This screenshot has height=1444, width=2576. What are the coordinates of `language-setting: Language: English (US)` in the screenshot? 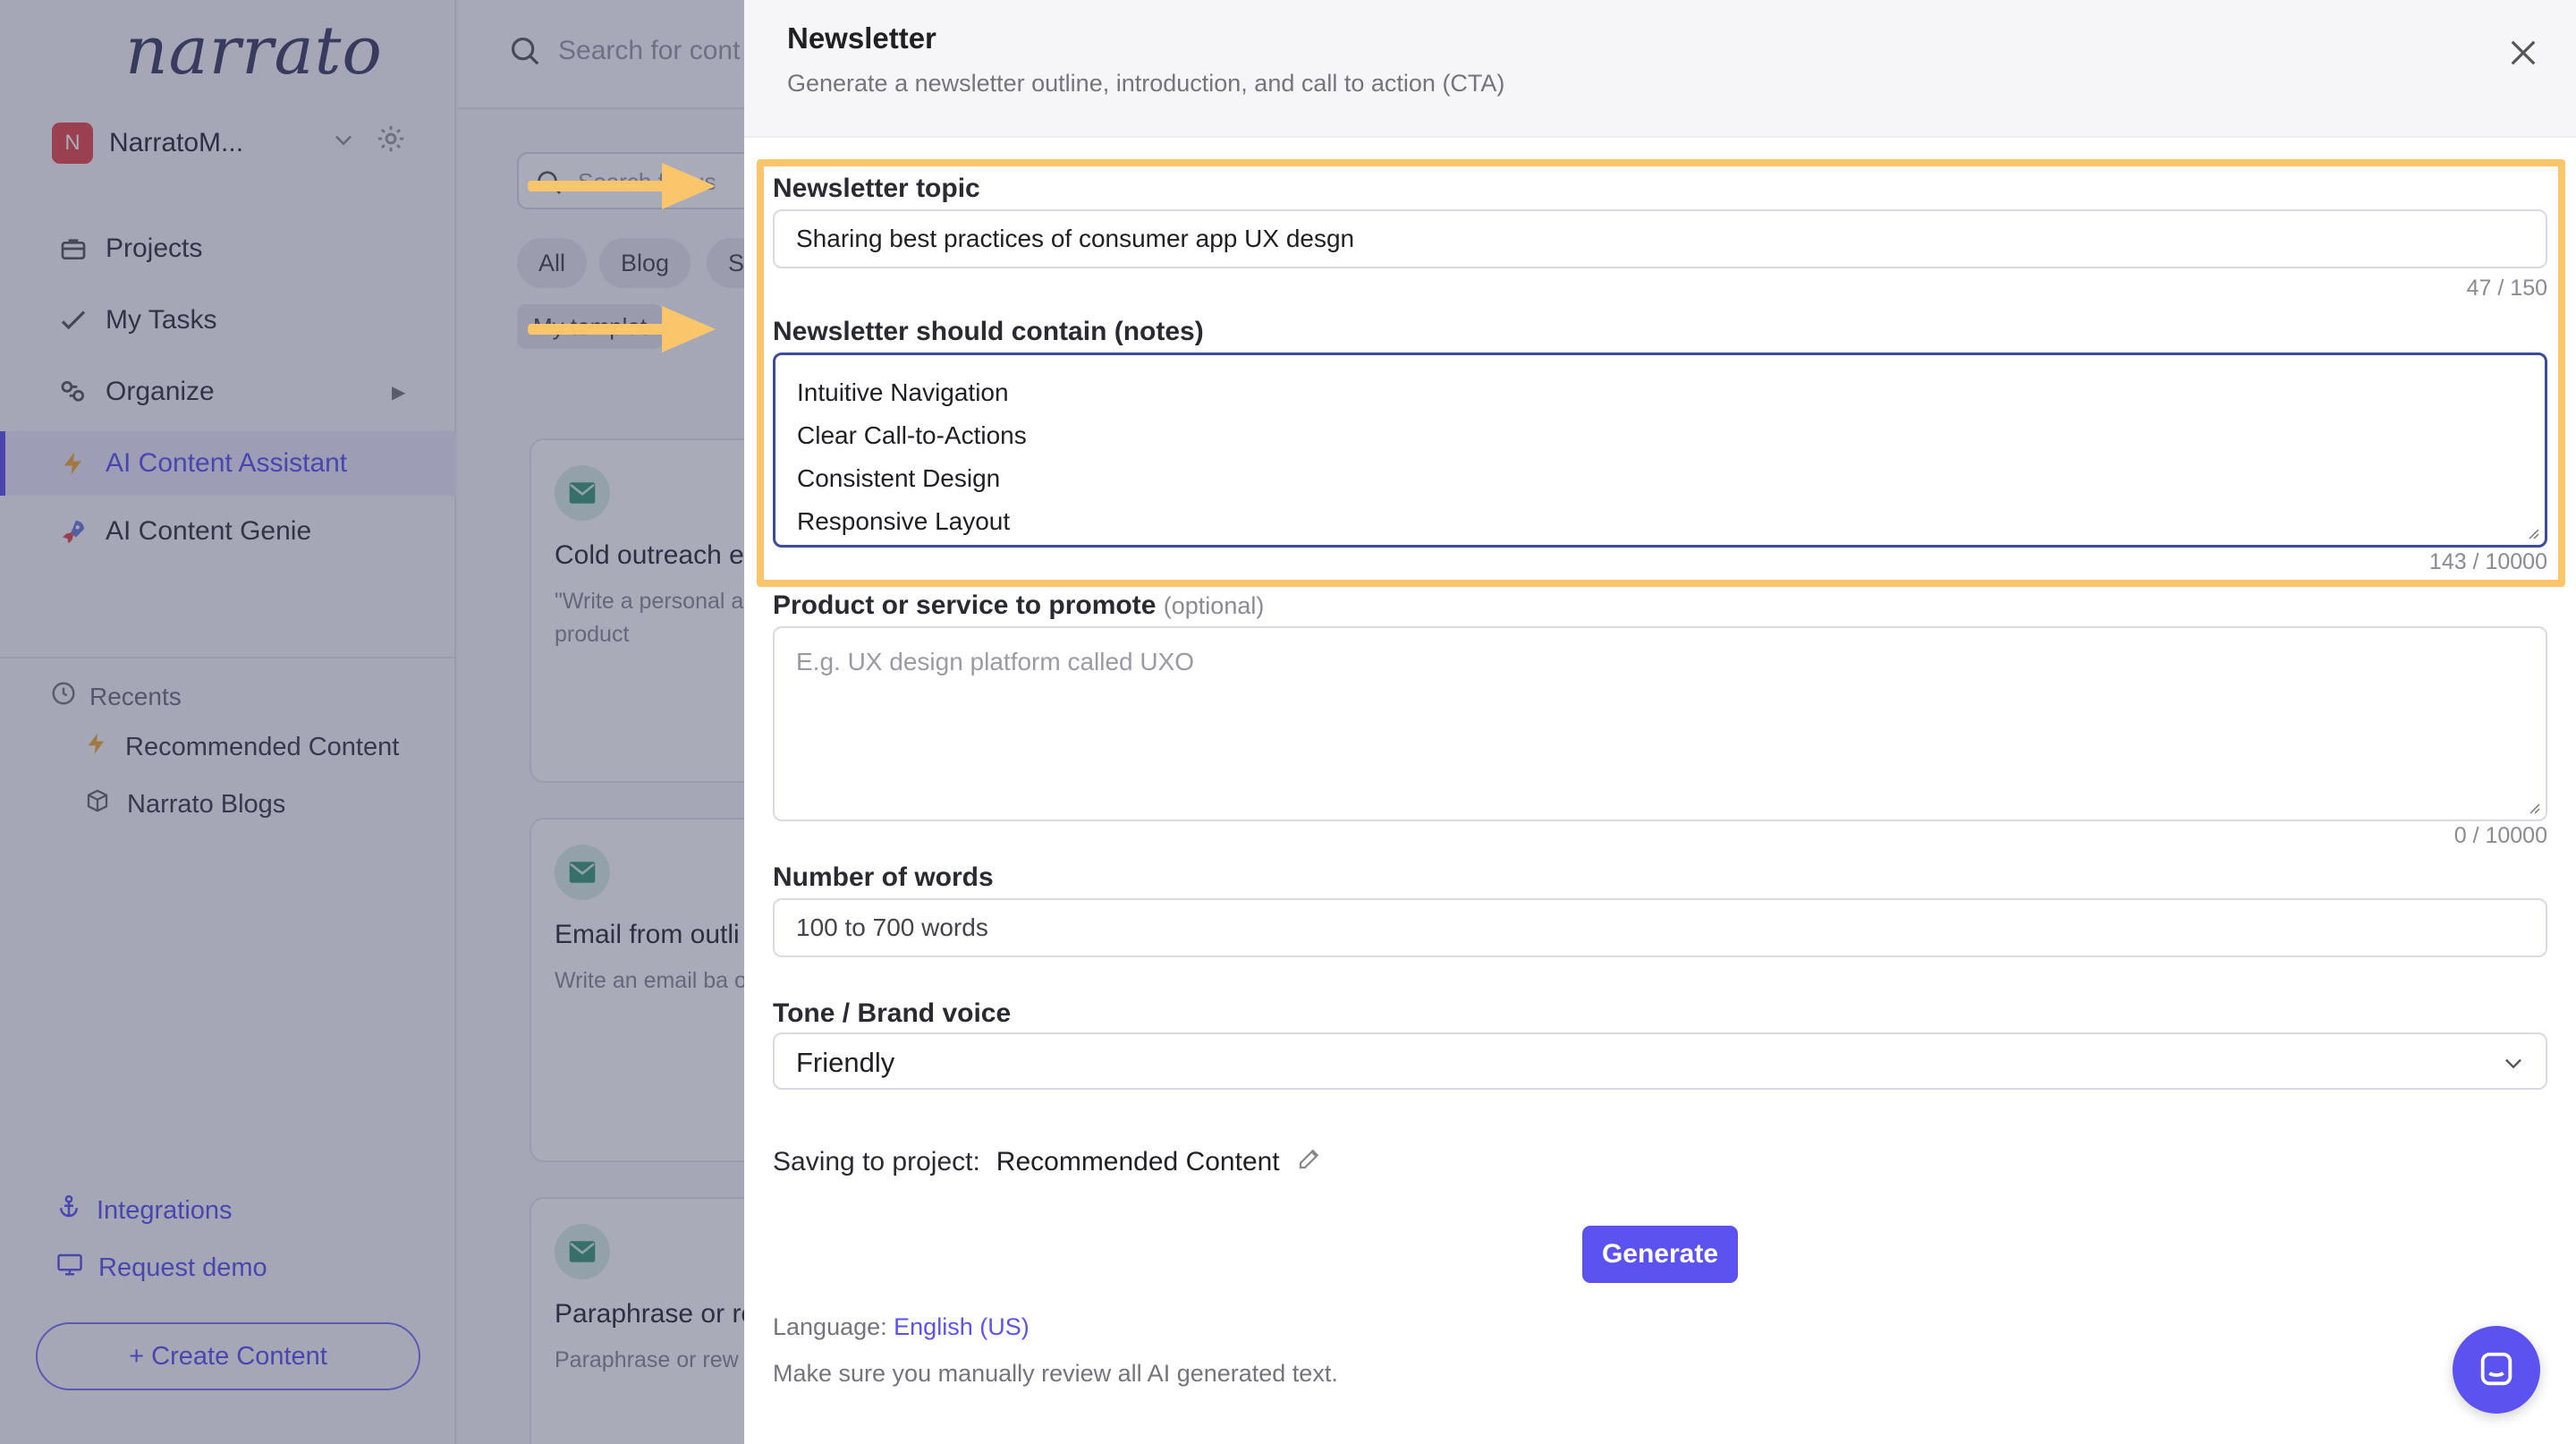 It's located at (901, 1327).